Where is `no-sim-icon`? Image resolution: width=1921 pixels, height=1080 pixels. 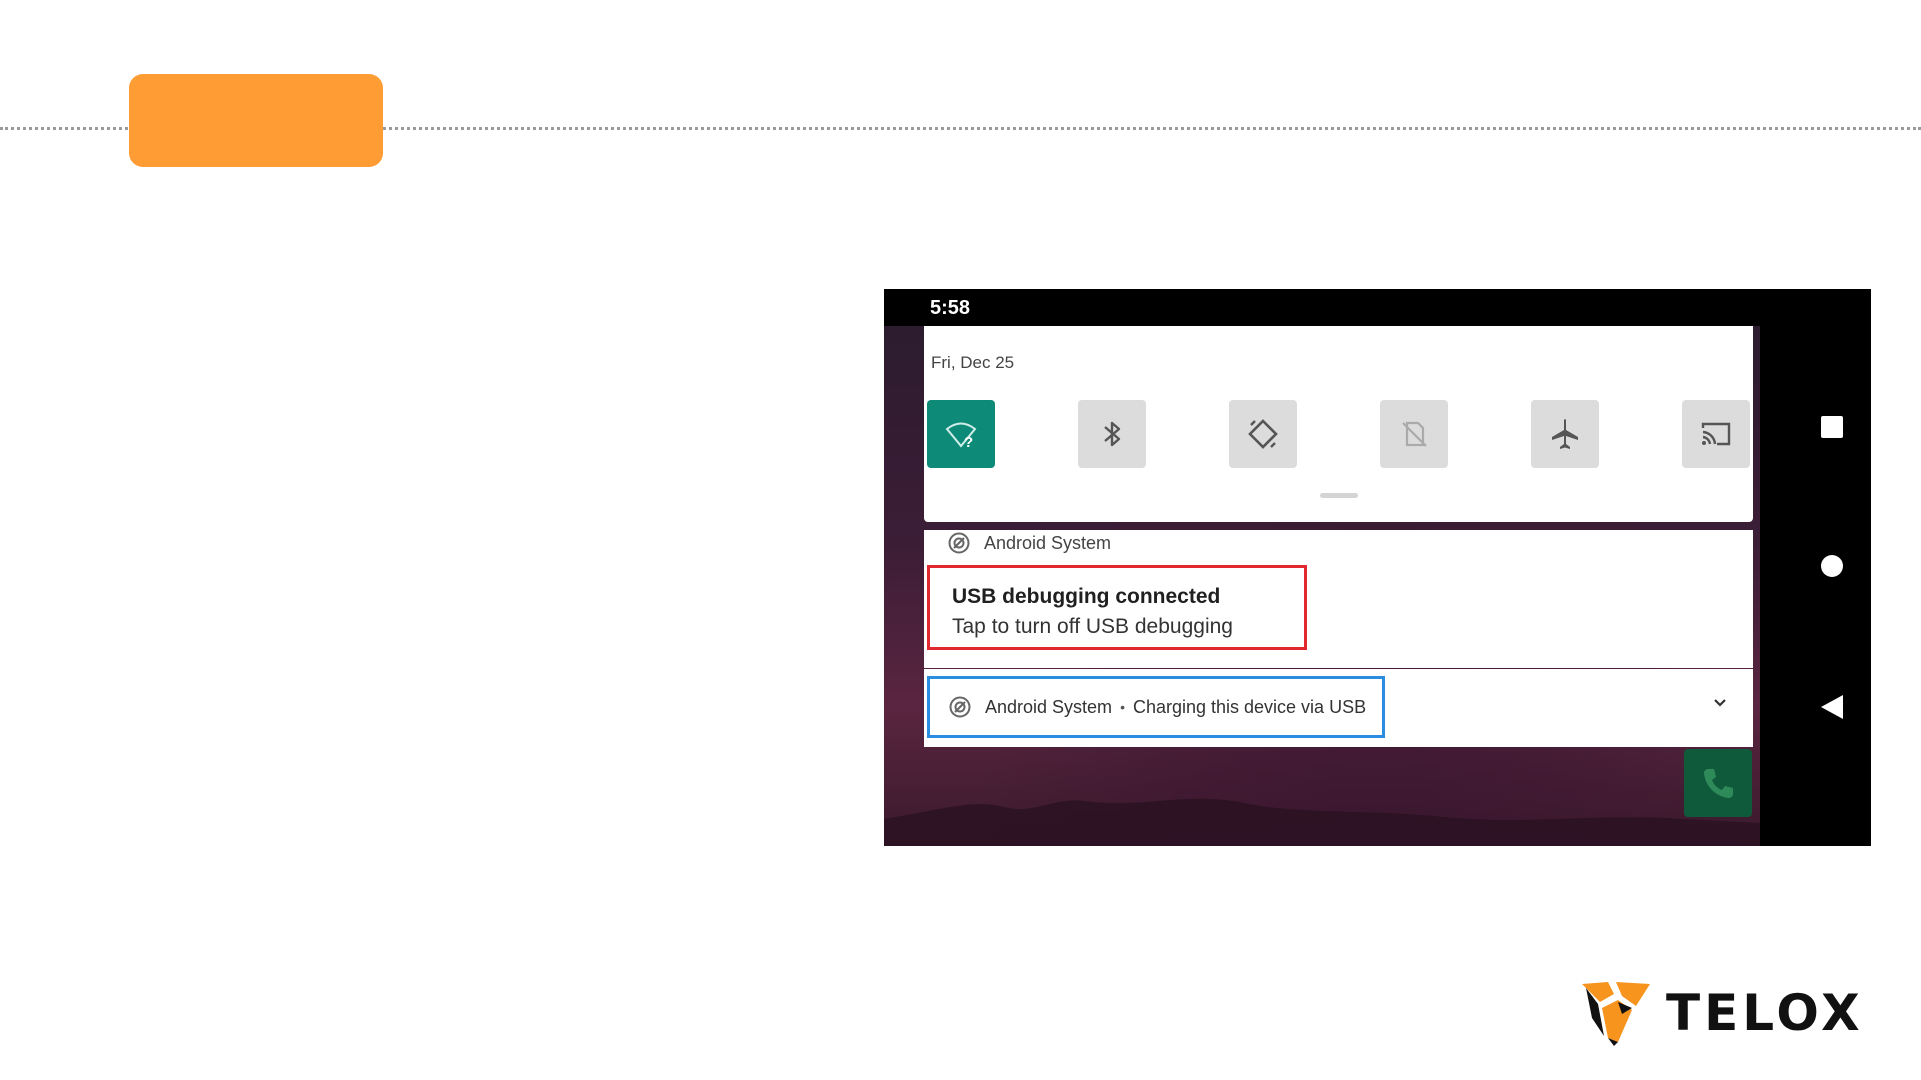 no-sim-icon is located at coordinates (1414, 434).